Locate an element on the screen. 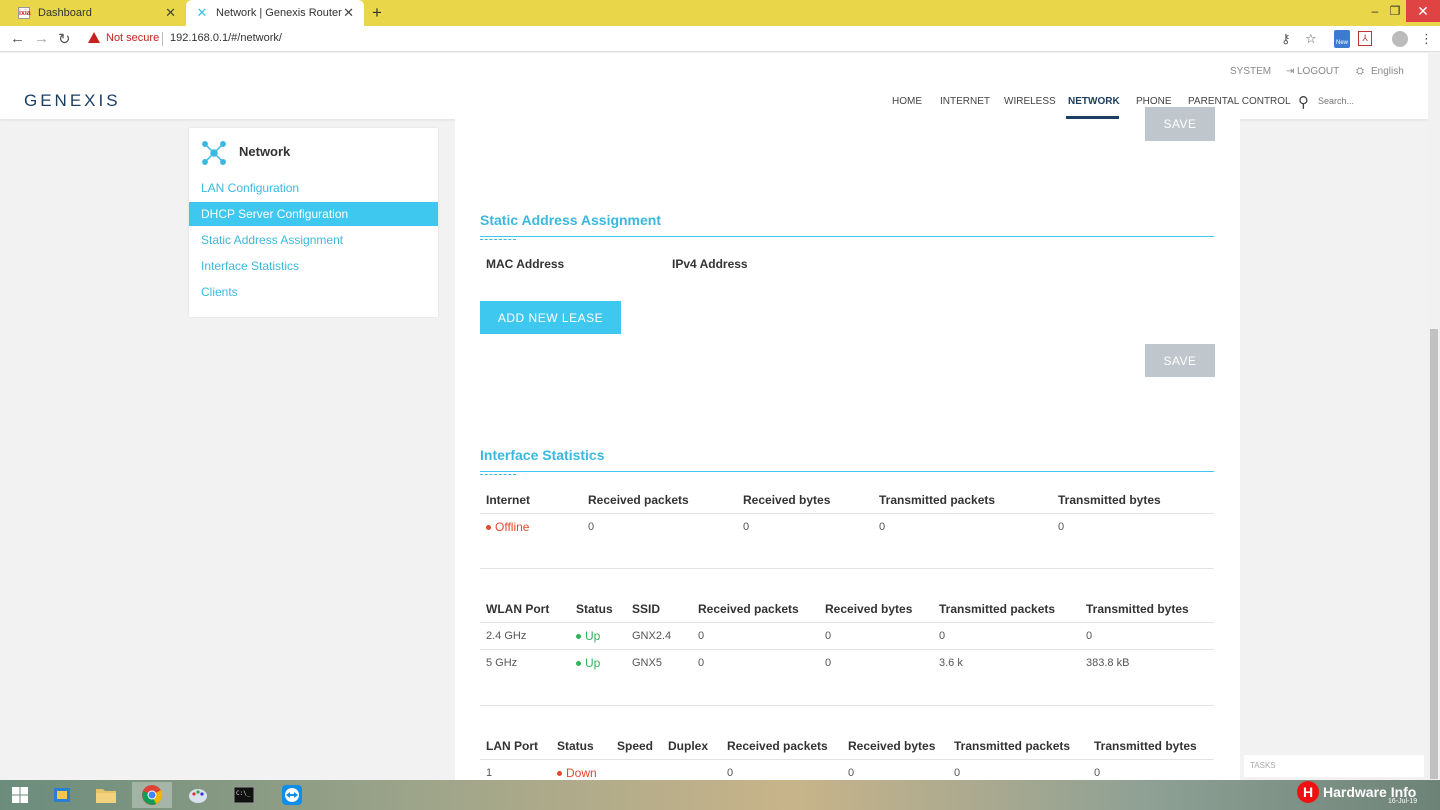 This screenshot has width=1440, height=810. url-separator is located at coordinates (162, 39).